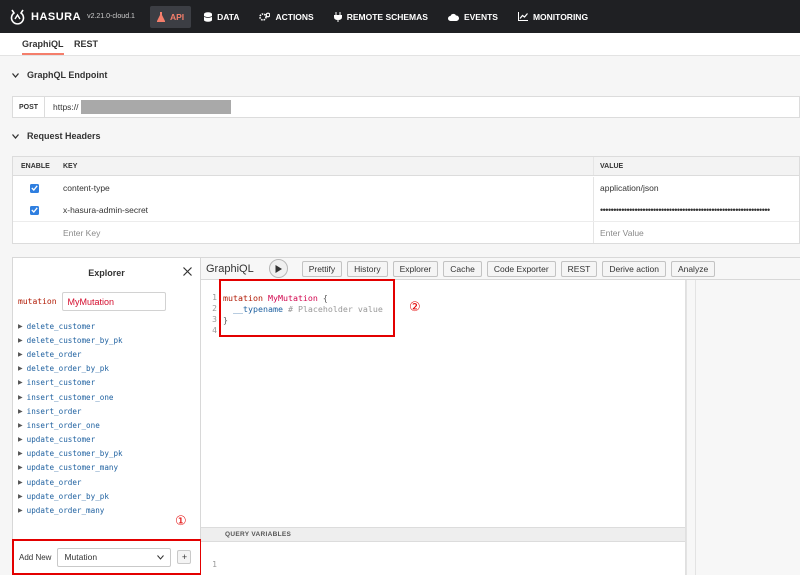 This screenshot has height=575, width=800. I want to click on gears-icon, so click(265, 17).